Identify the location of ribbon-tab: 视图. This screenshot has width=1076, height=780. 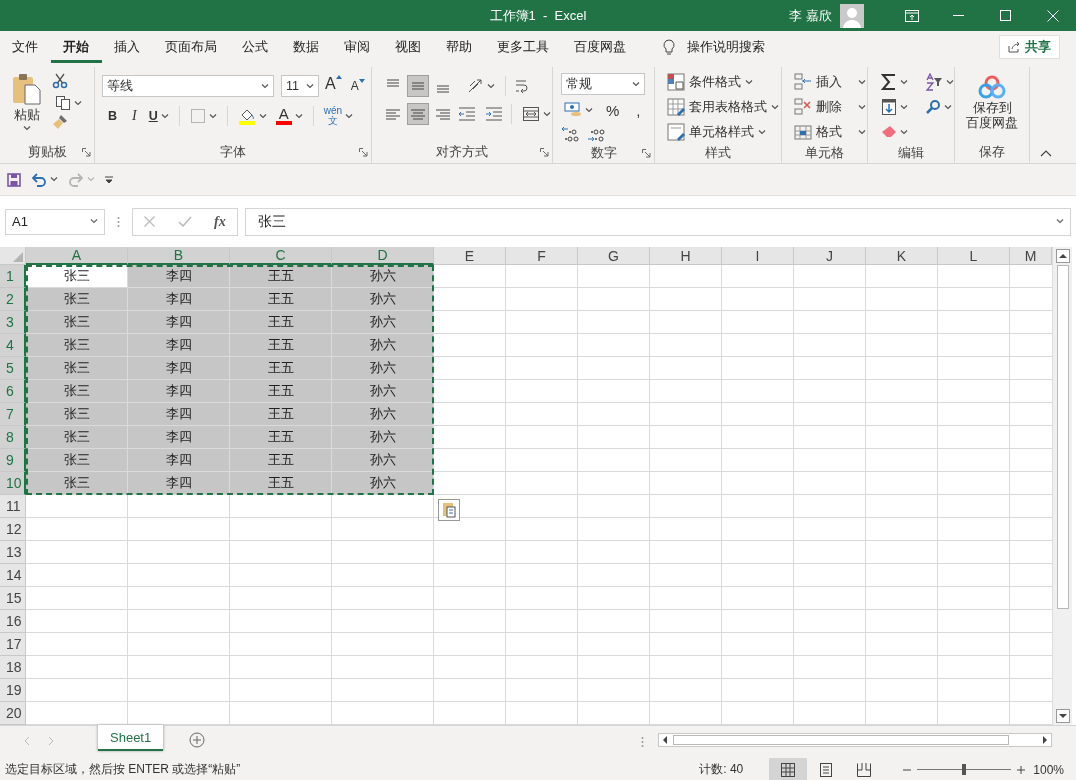
(408, 47).